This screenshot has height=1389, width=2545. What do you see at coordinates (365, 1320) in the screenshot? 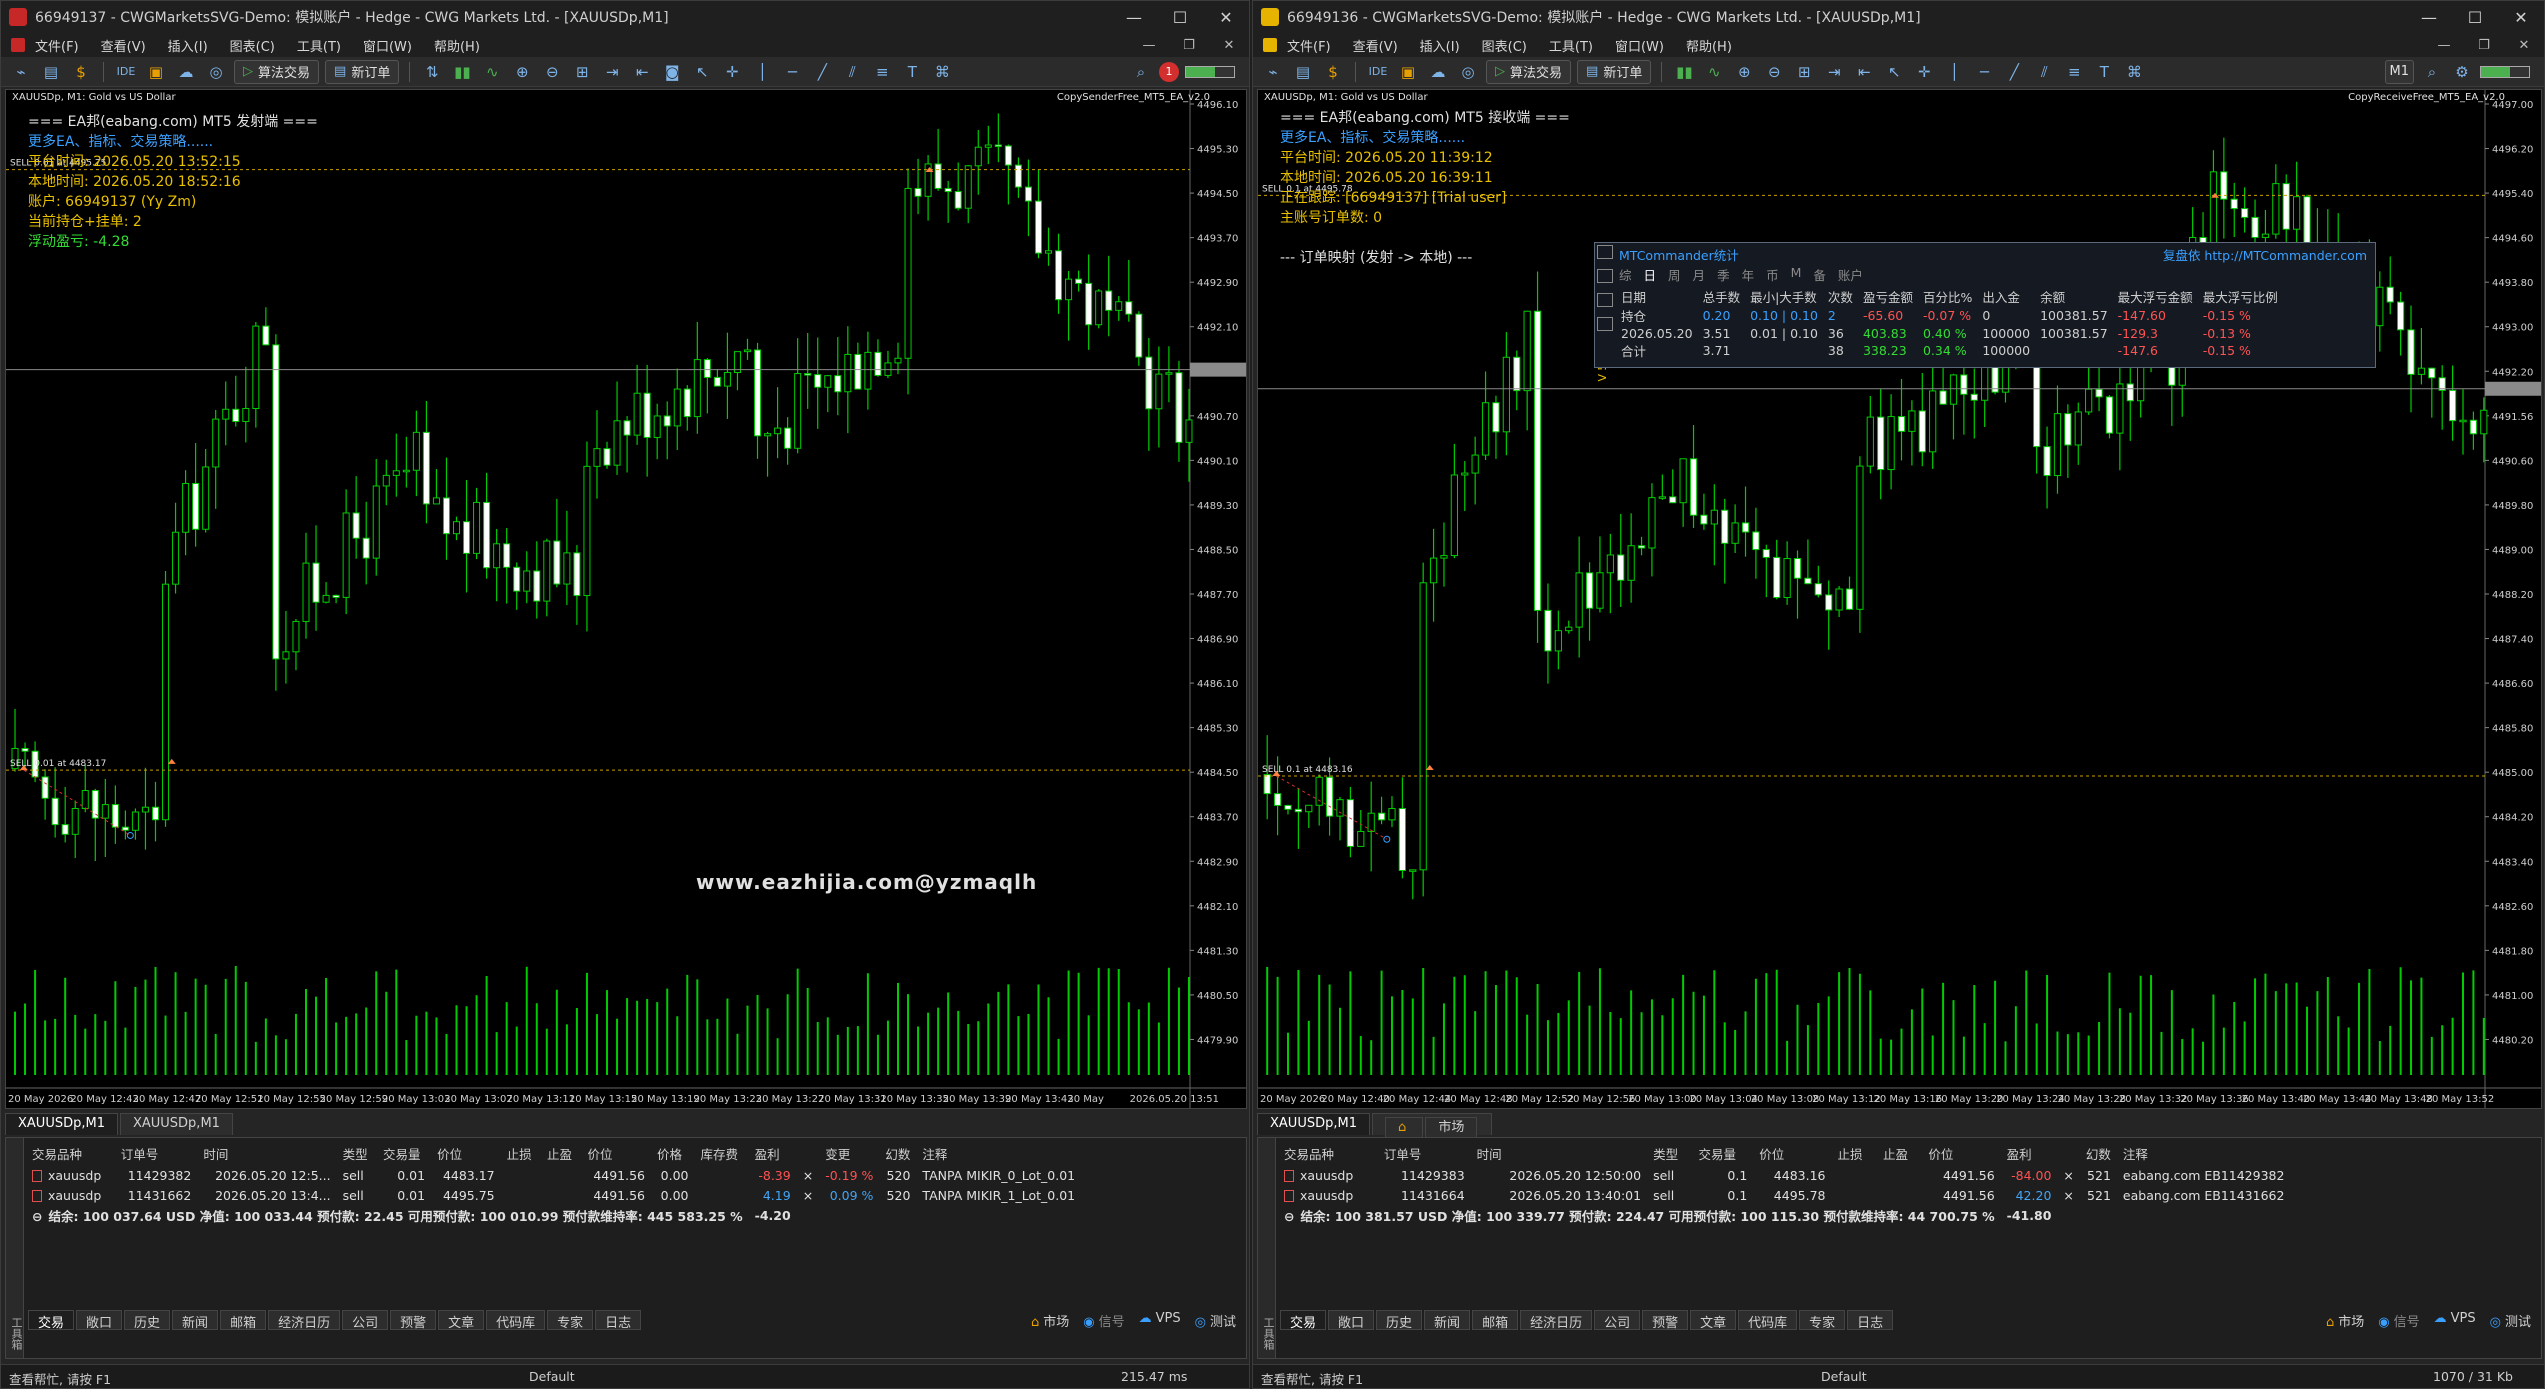
I see `toolbox-tab: 公司` at bounding box center [365, 1320].